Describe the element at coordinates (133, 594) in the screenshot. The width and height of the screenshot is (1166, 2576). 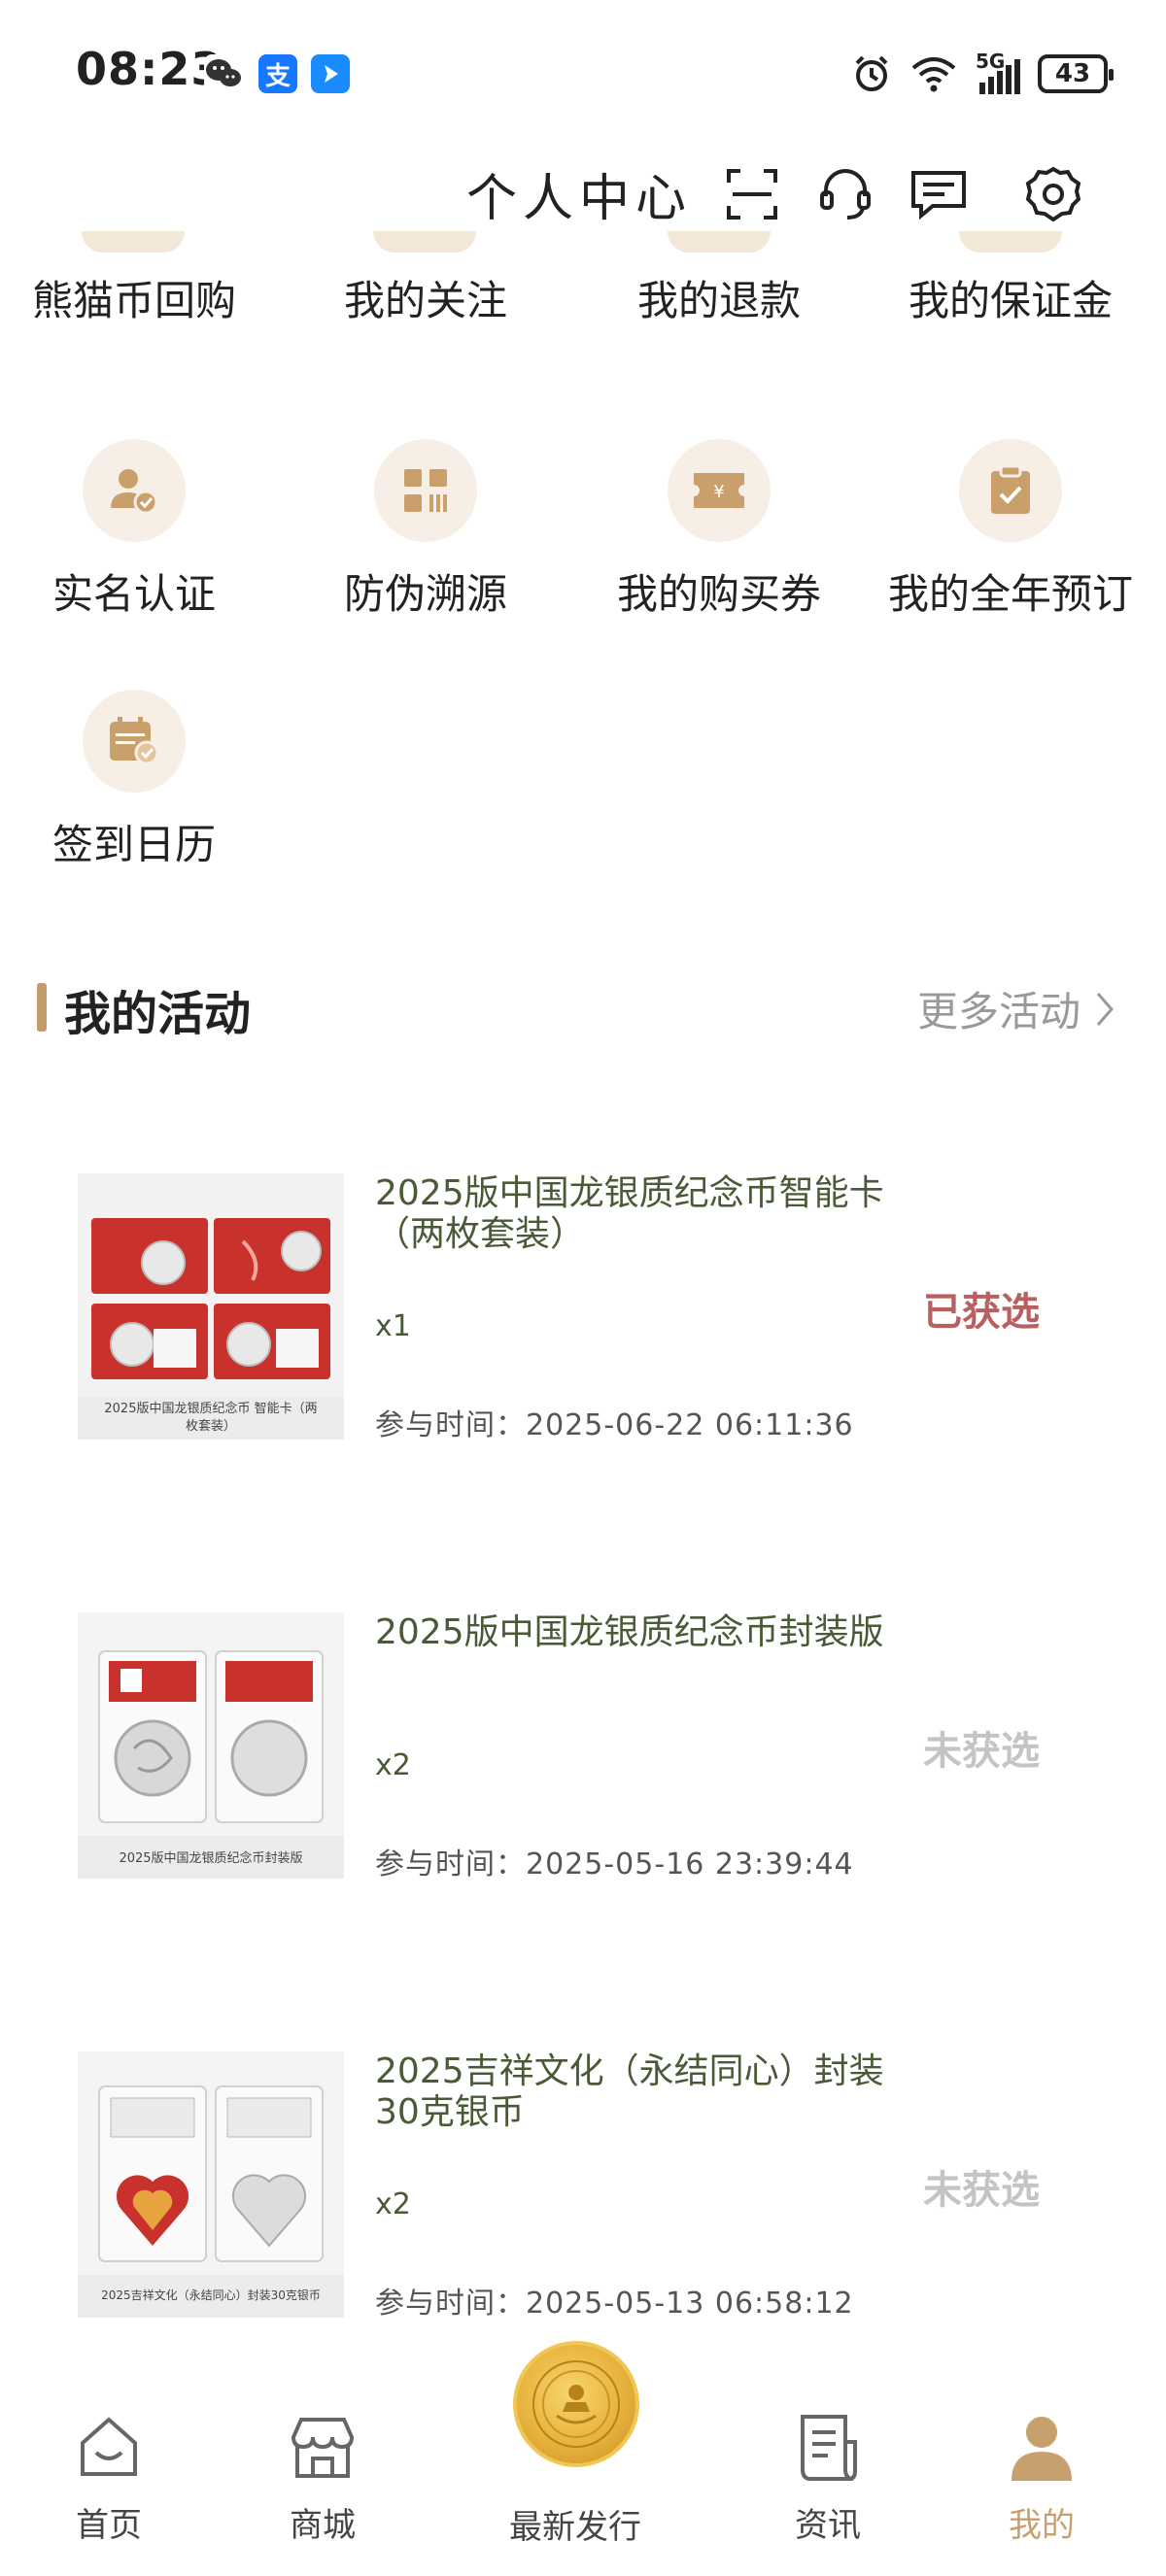
I see `grid-item-label: 实名认证` at that location.